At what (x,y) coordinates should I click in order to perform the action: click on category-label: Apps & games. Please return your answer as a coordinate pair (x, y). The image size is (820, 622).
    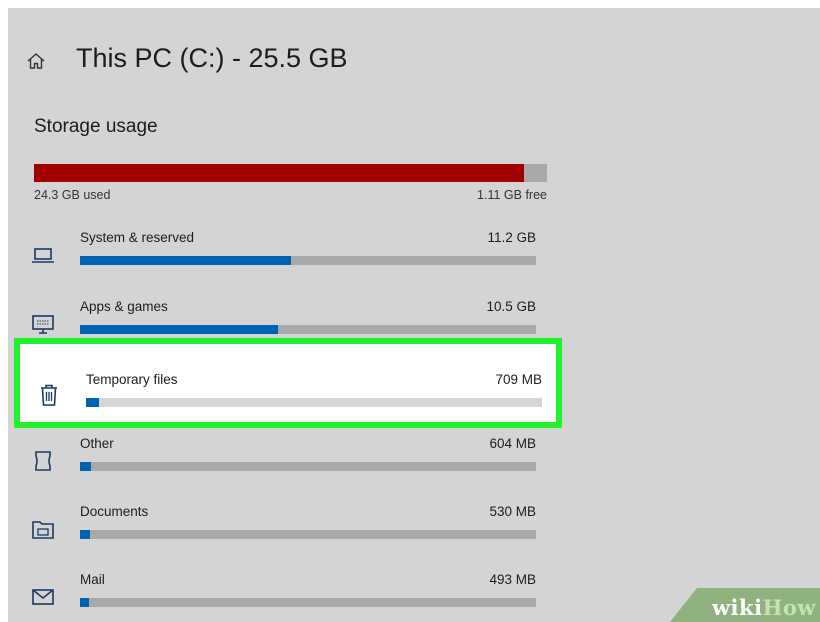
    Looking at the image, I should click on (124, 306).